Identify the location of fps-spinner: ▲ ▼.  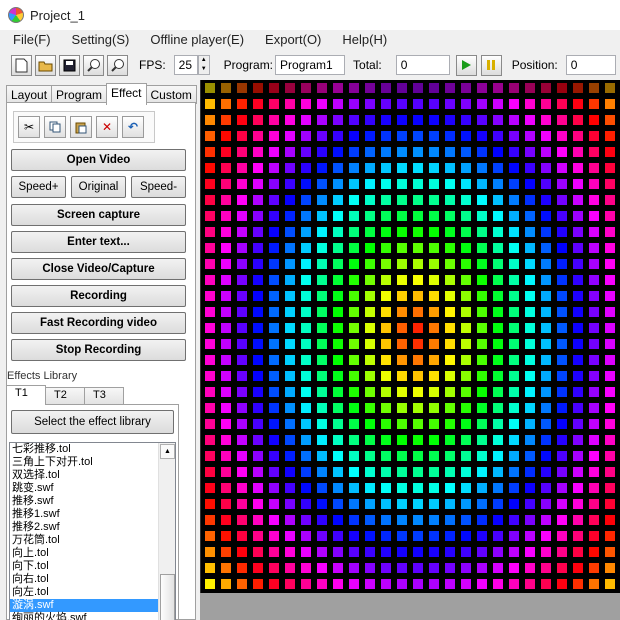
(203, 65).